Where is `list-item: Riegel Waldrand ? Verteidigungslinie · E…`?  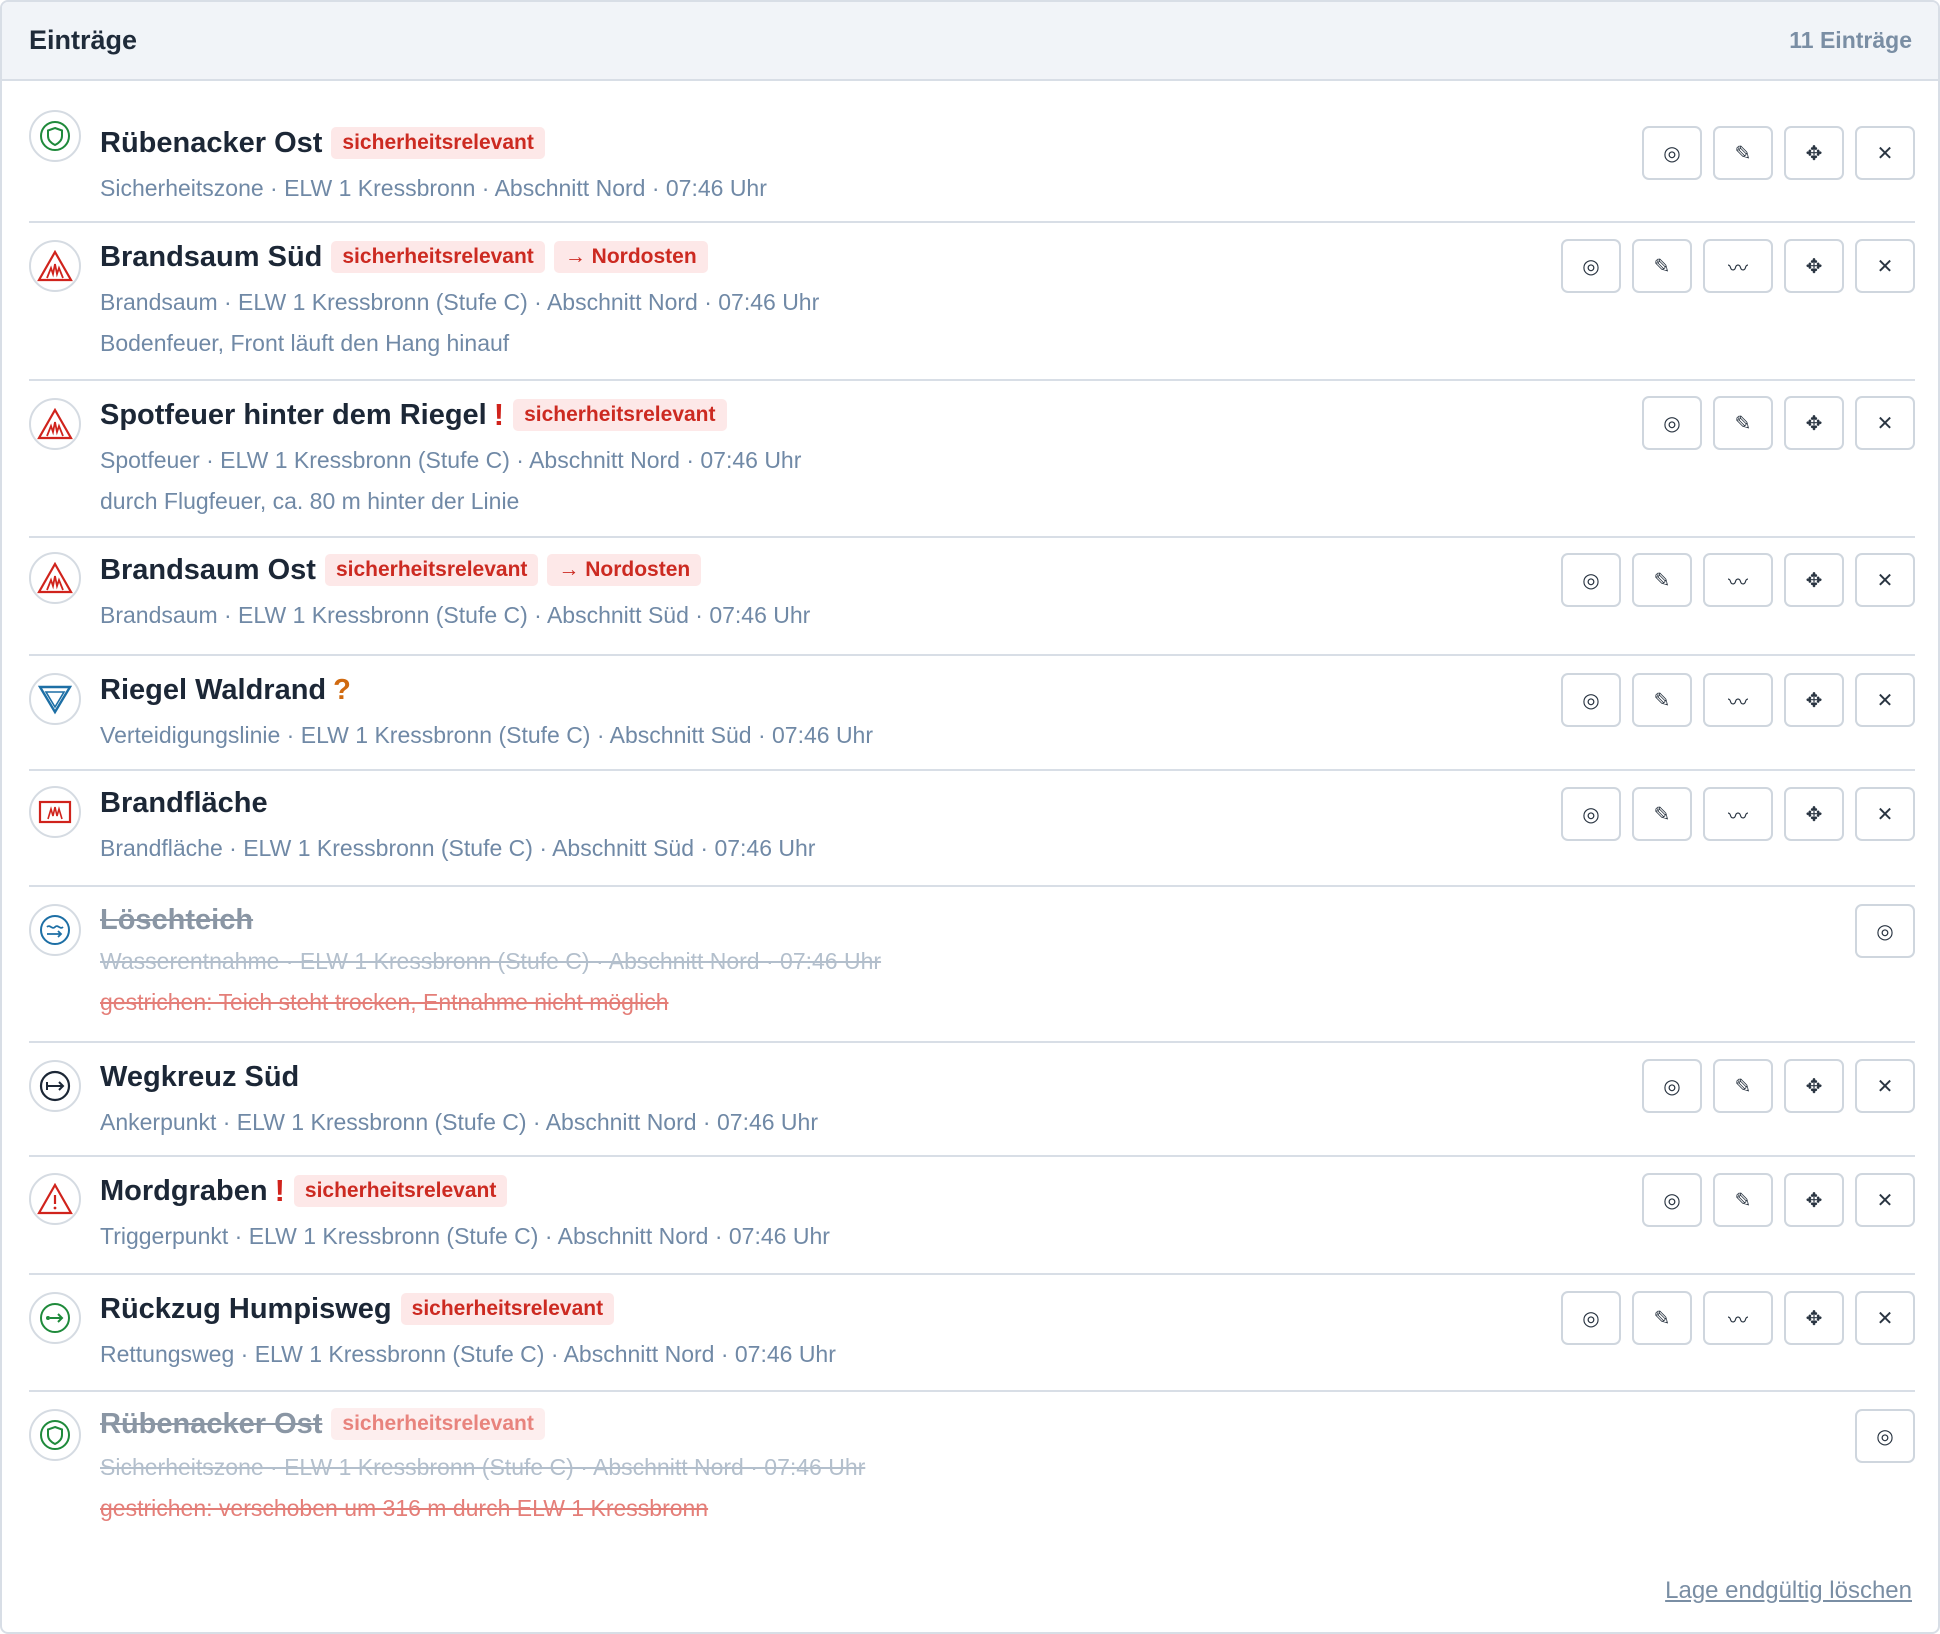
list-item: Riegel Waldrand ? Verteidigungslinie · E… is located at coordinates (972, 713).